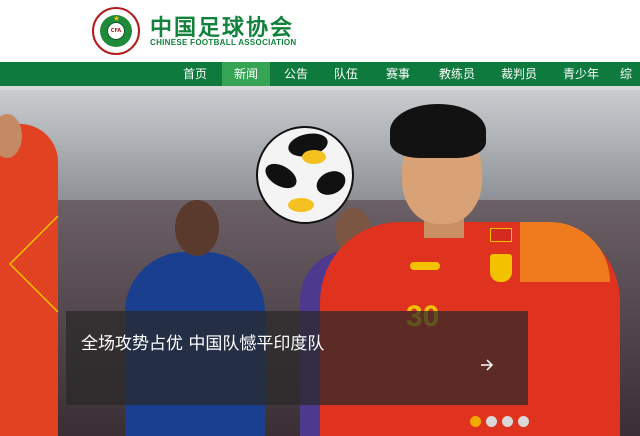  What do you see at coordinates (195, 74) in the screenshot?
I see `nav-item-home: 首页` at bounding box center [195, 74].